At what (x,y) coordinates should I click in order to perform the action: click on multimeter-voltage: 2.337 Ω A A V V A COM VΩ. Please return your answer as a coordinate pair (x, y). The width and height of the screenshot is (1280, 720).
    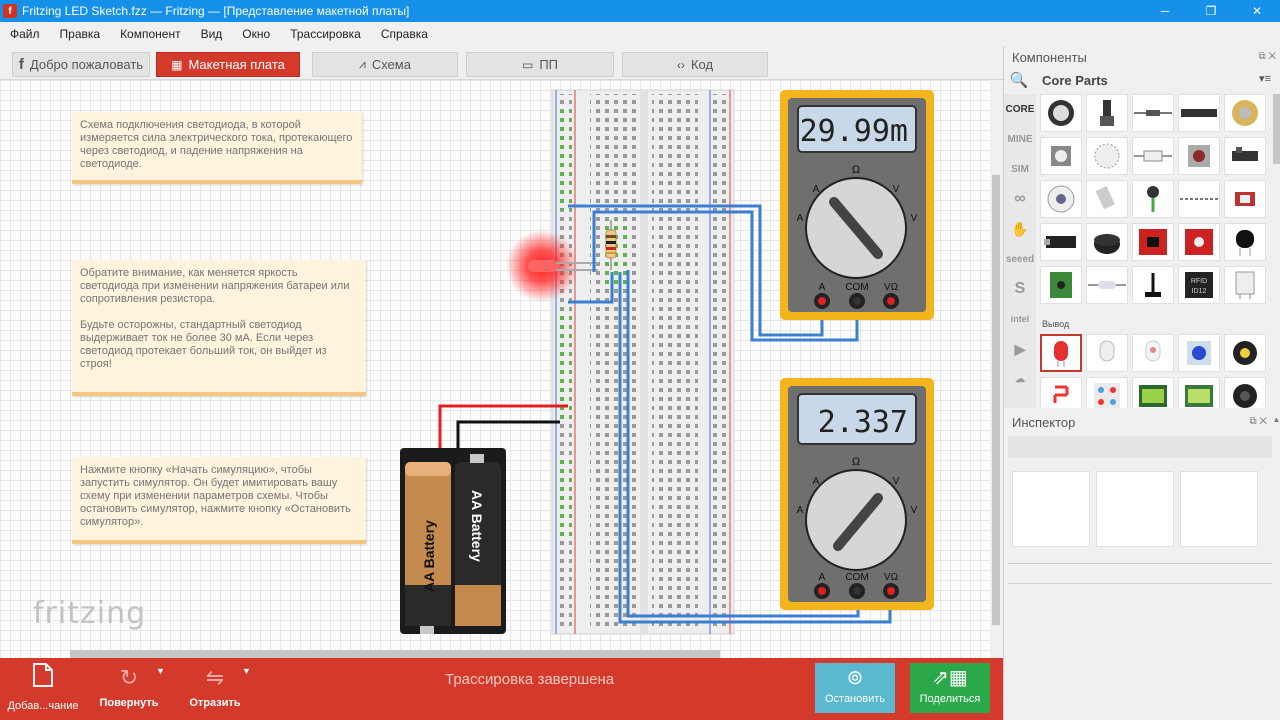
    Looking at the image, I should click on (857, 494).